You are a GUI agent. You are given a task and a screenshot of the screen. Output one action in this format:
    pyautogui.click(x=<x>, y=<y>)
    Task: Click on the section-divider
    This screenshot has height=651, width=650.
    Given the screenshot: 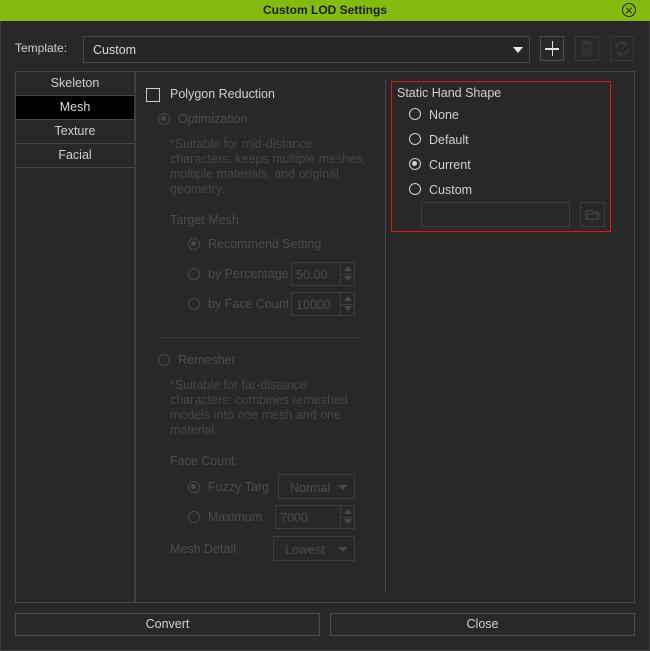 What is the action you would take?
    pyautogui.click(x=259, y=337)
    